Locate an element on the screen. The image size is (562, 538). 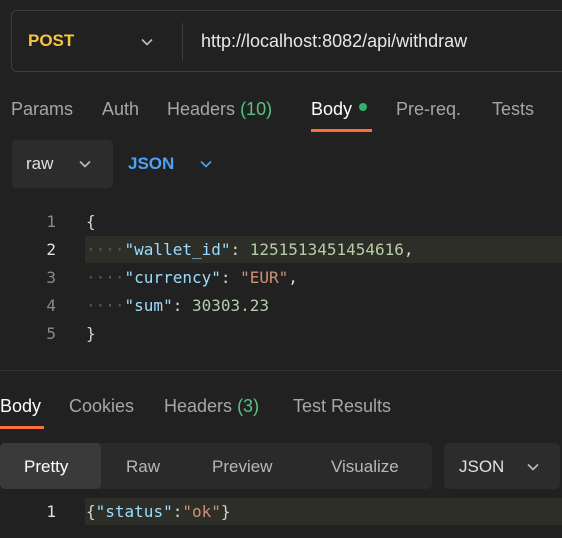
json-key: "status" is located at coordinates (134, 511).